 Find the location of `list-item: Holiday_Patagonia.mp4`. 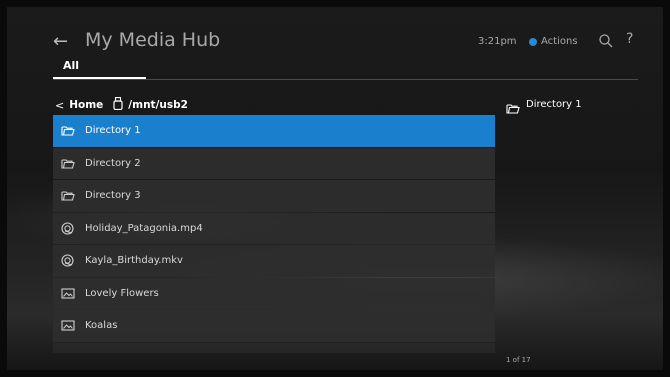

list-item: Holiday_Patagonia.mp4 is located at coordinates (274, 228).